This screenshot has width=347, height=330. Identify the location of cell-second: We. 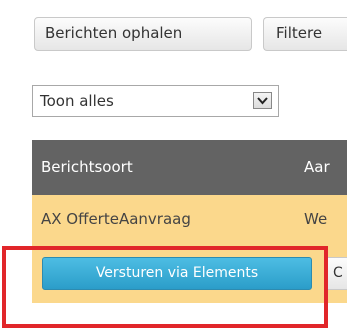
(316, 219).